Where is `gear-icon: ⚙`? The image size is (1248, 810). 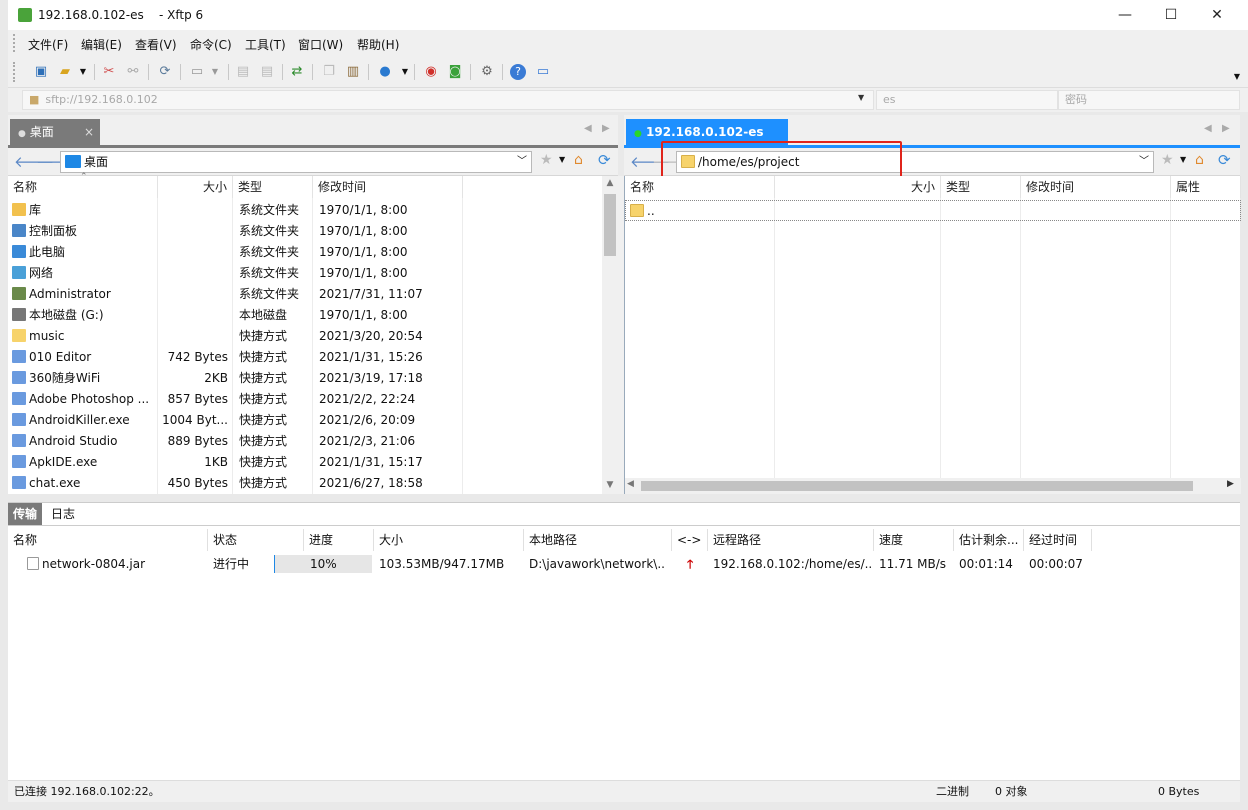
gear-icon: ⚙ is located at coordinates (487, 72).